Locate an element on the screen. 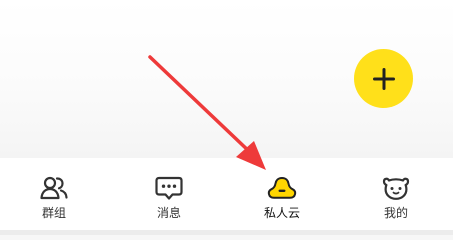  plus-icon is located at coordinates (383, 78).